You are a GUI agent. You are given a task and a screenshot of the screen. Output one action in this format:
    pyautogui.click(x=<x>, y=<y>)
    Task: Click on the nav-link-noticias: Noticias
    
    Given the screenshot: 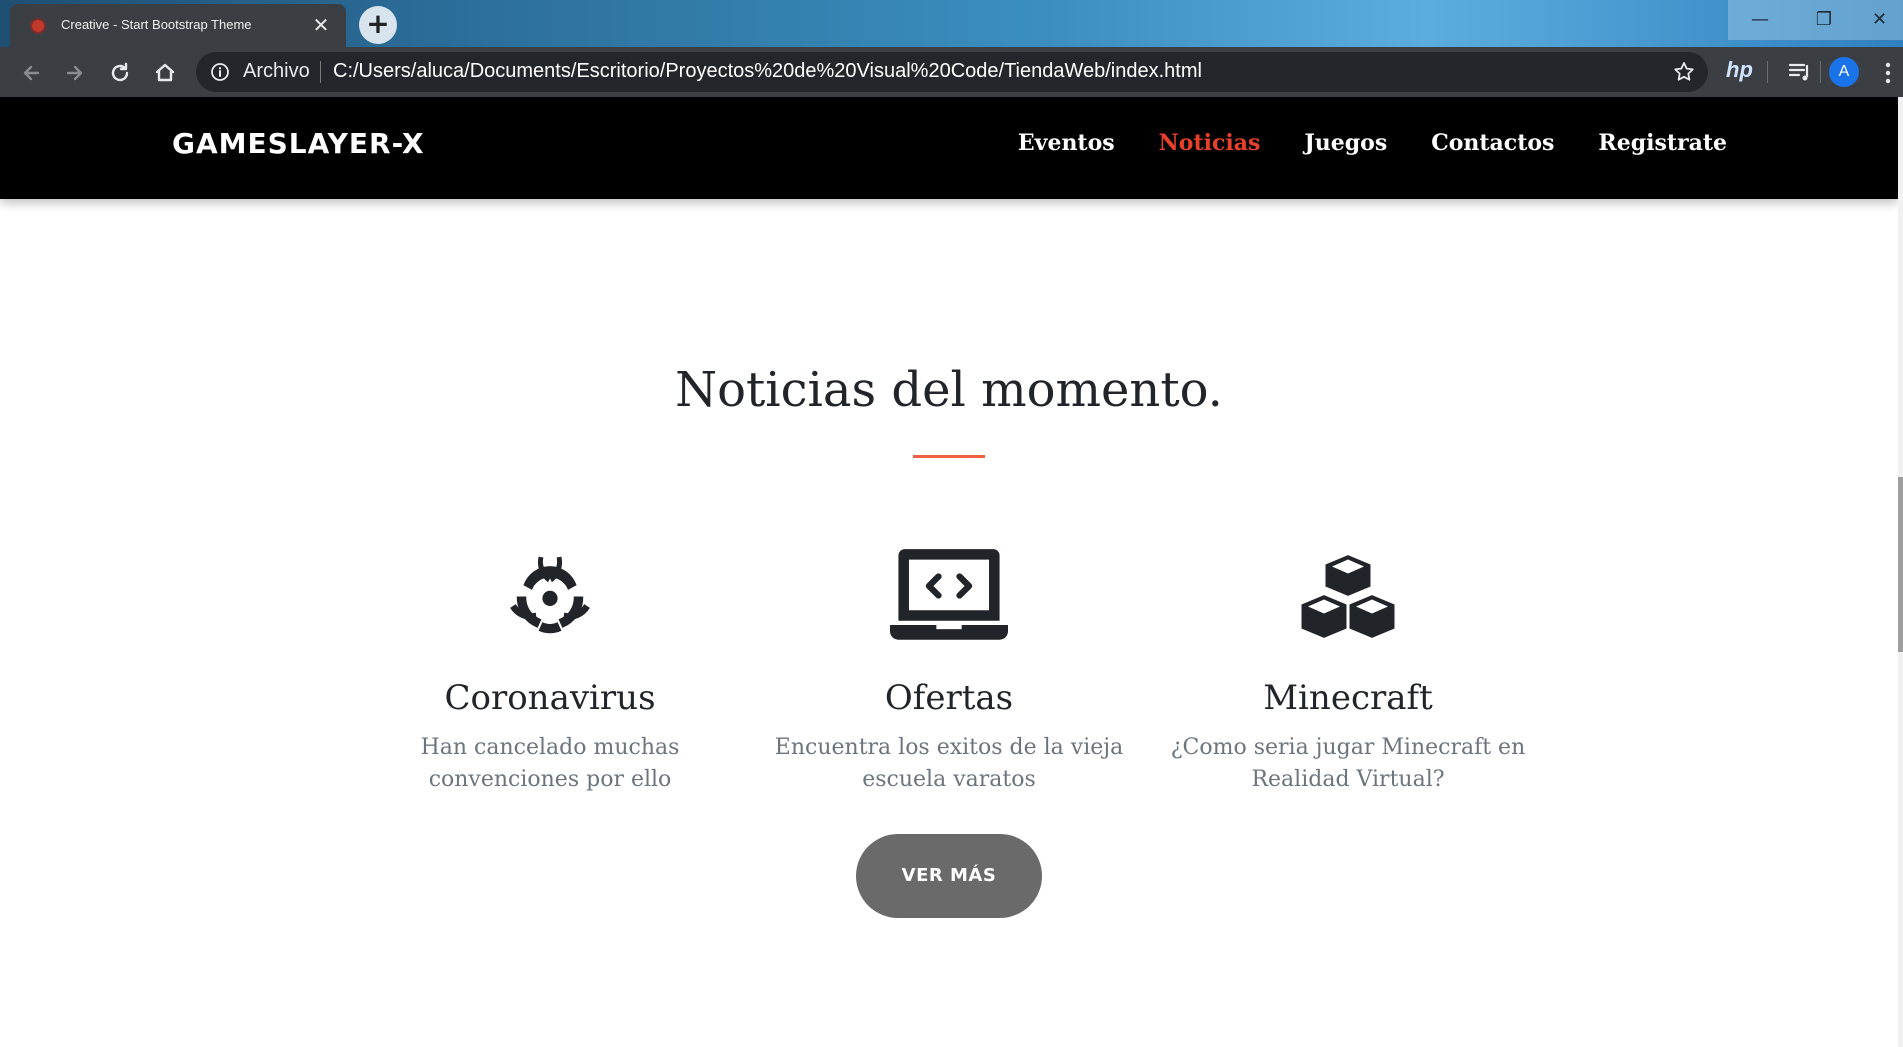 What is the action you would take?
    pyautogui.click(x=1210, y=143)
    